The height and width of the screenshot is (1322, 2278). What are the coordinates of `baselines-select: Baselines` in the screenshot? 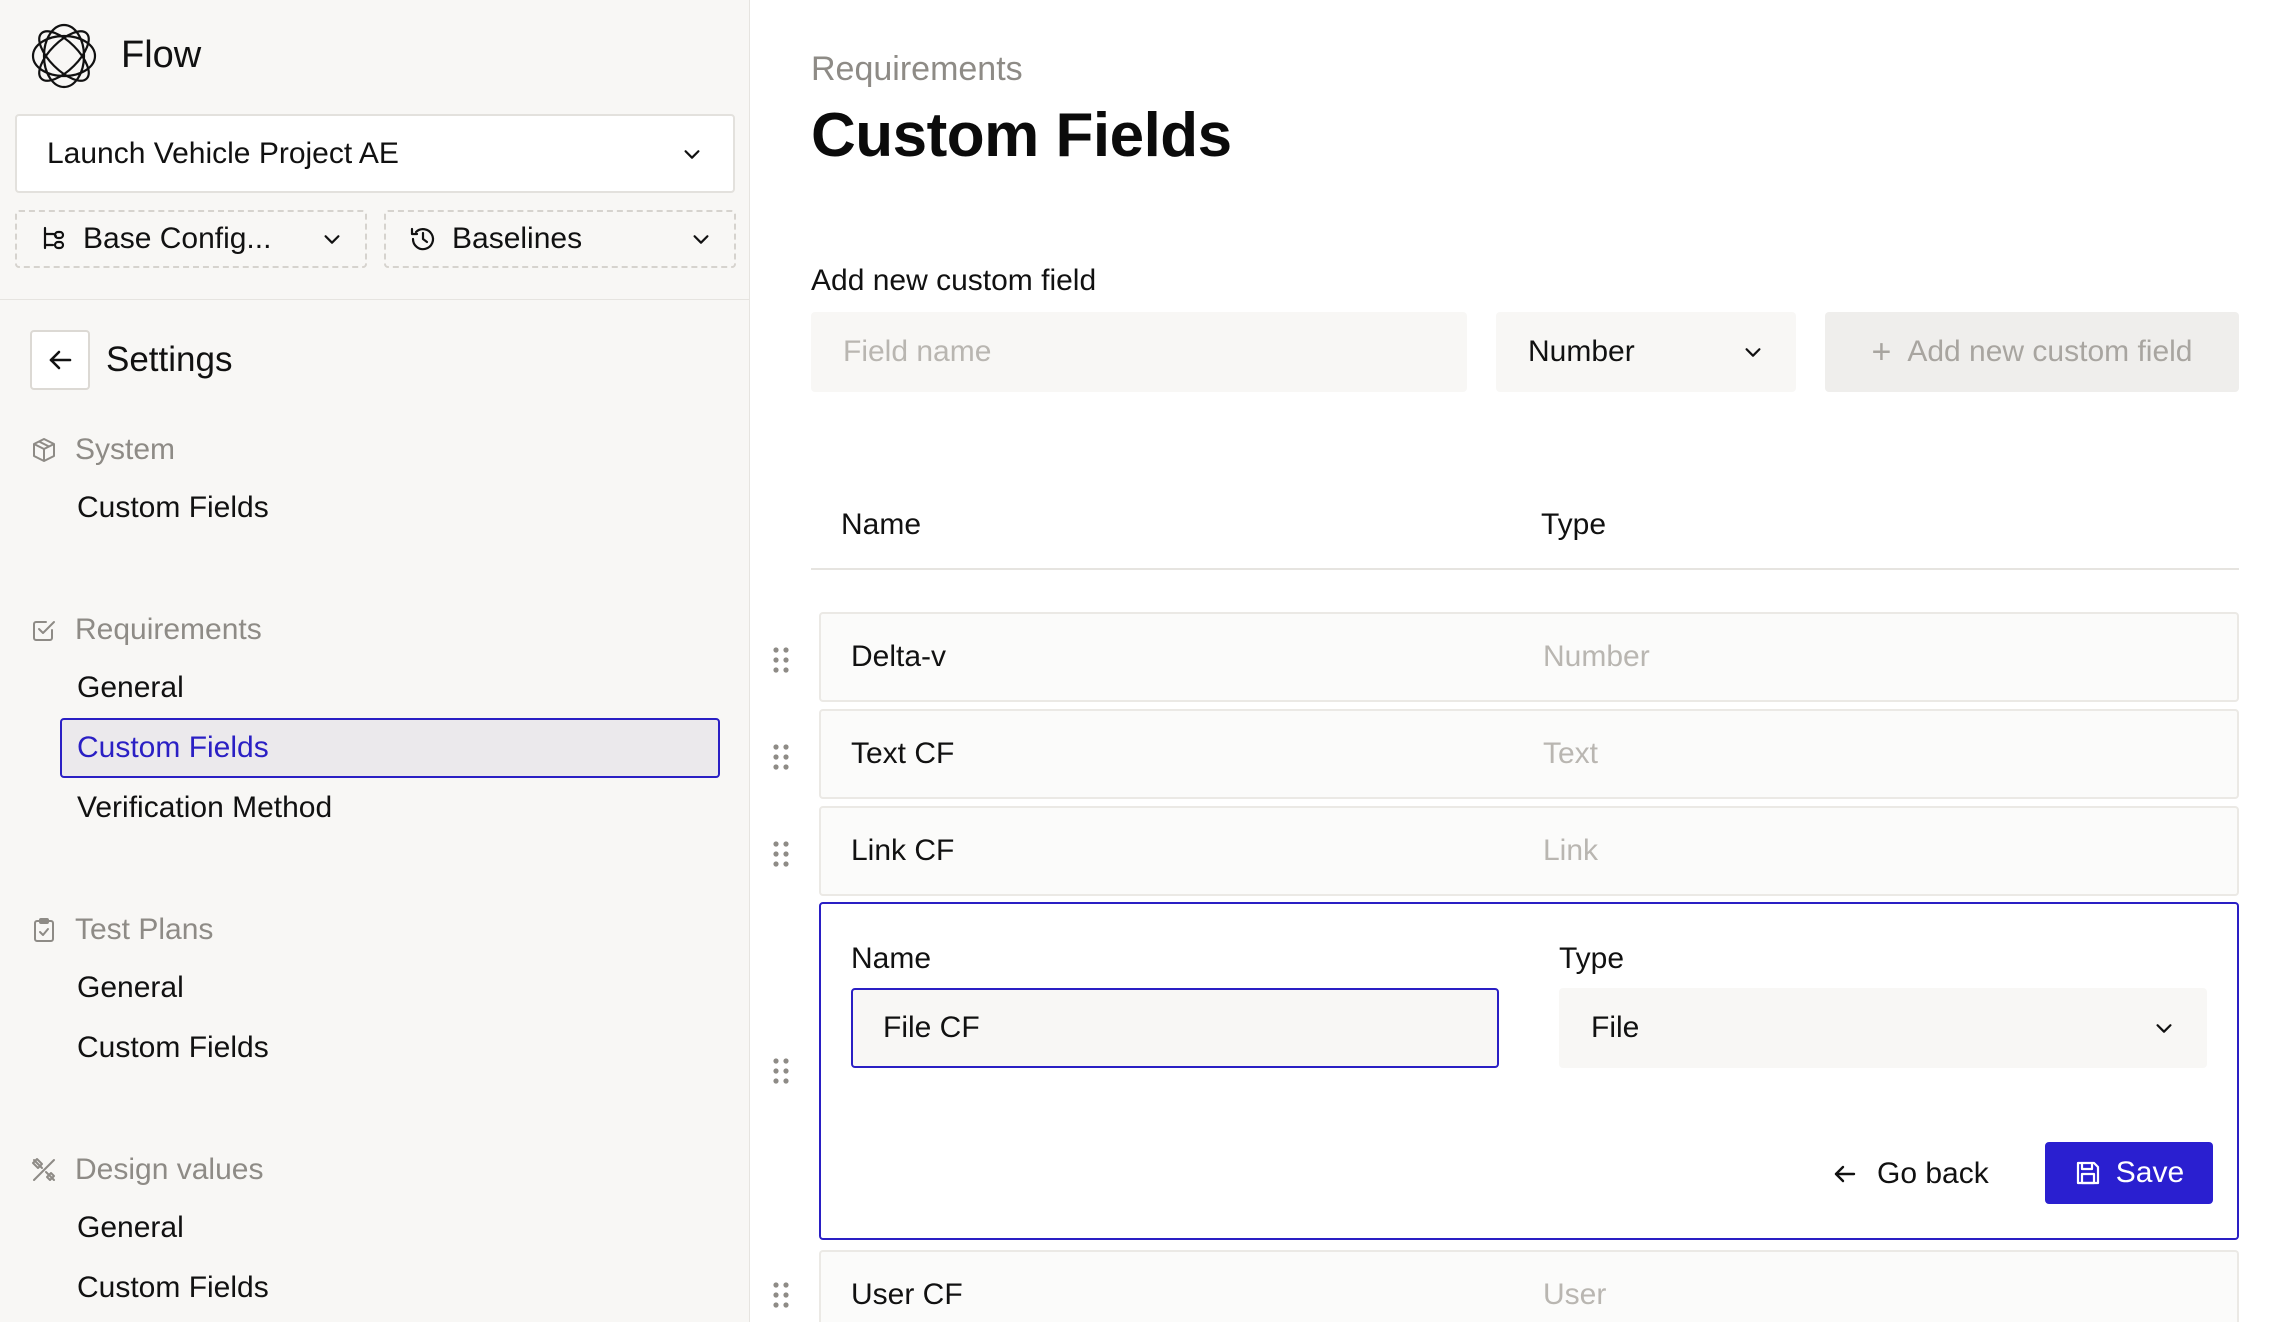 It's located at (560, 239).